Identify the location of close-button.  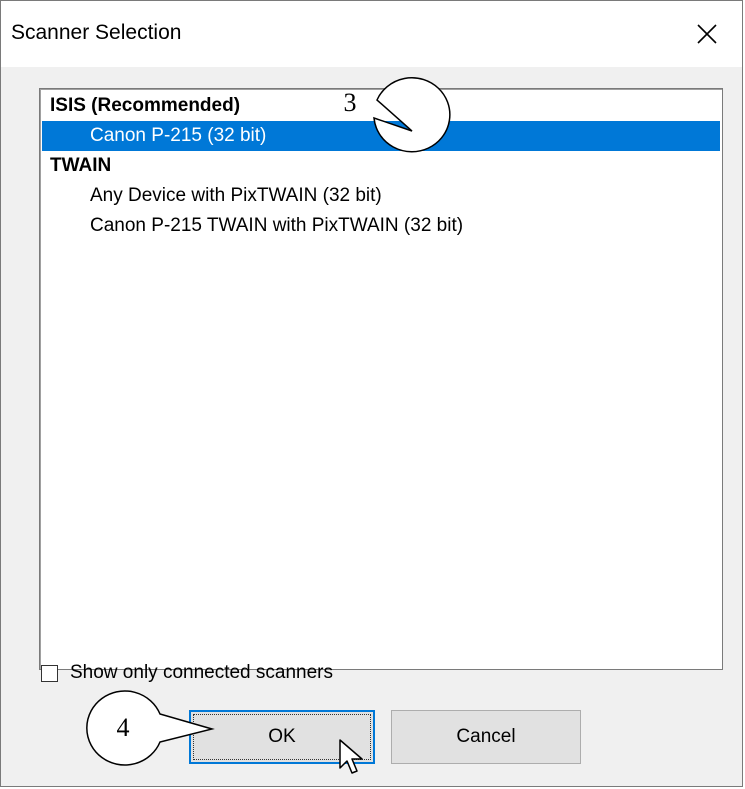
(707, 34).